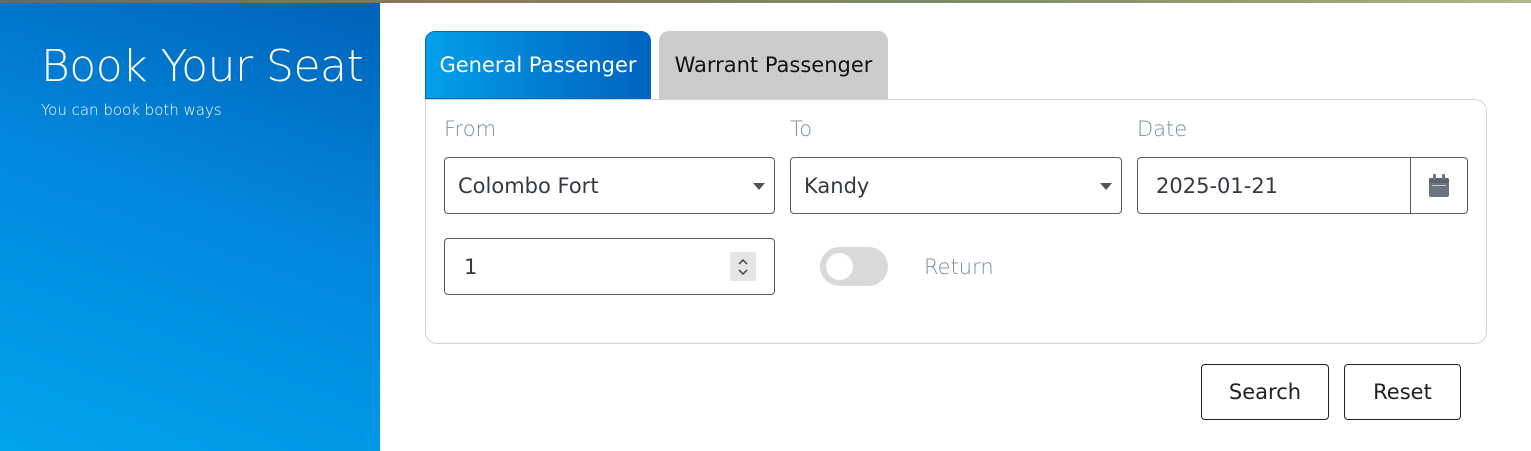 Image resolution: width=1531 pixels, height=451 pixels. What do you see at coordinates (609, 185) in the screenshot?
I see `from-select: Colombo Fort` at bounding box center [609, 185].